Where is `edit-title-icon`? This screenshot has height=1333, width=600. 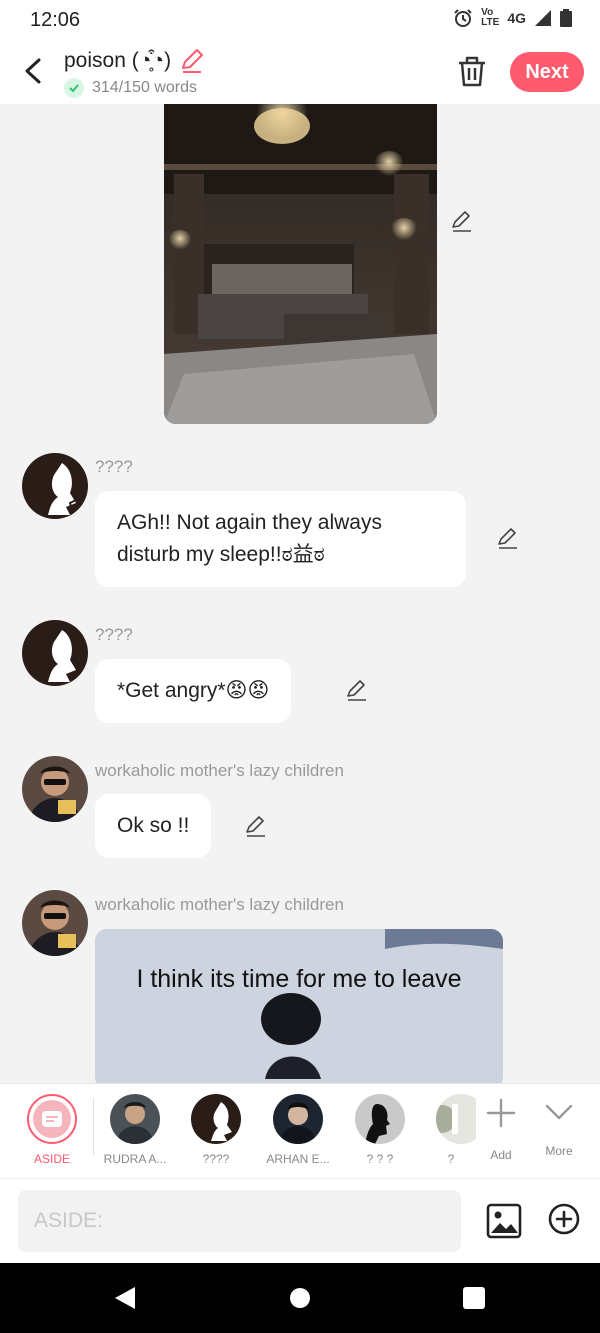 edit-title-icon is located at coordinates (192, 61).